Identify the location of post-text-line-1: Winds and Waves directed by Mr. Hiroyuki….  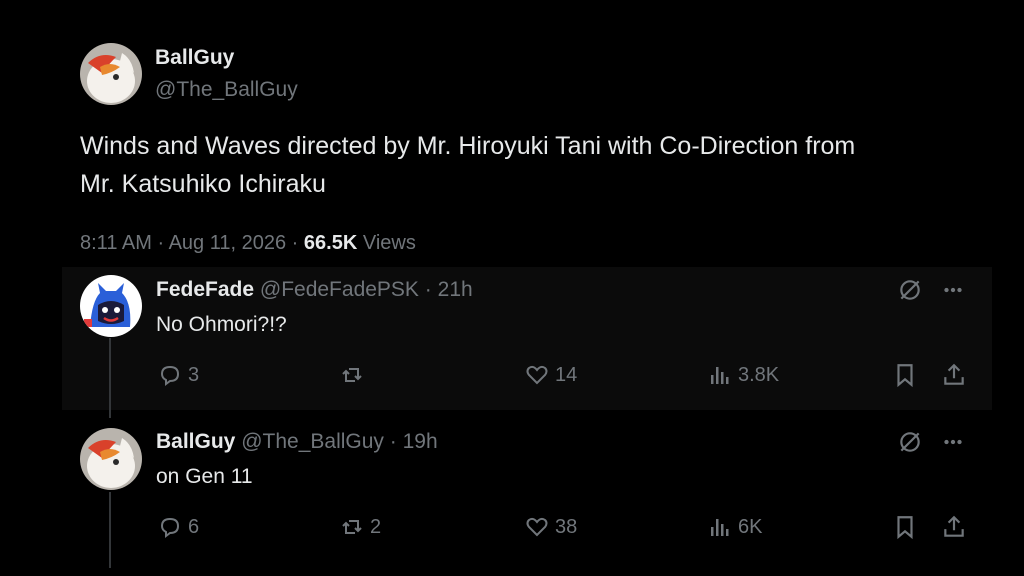
(468, 146).